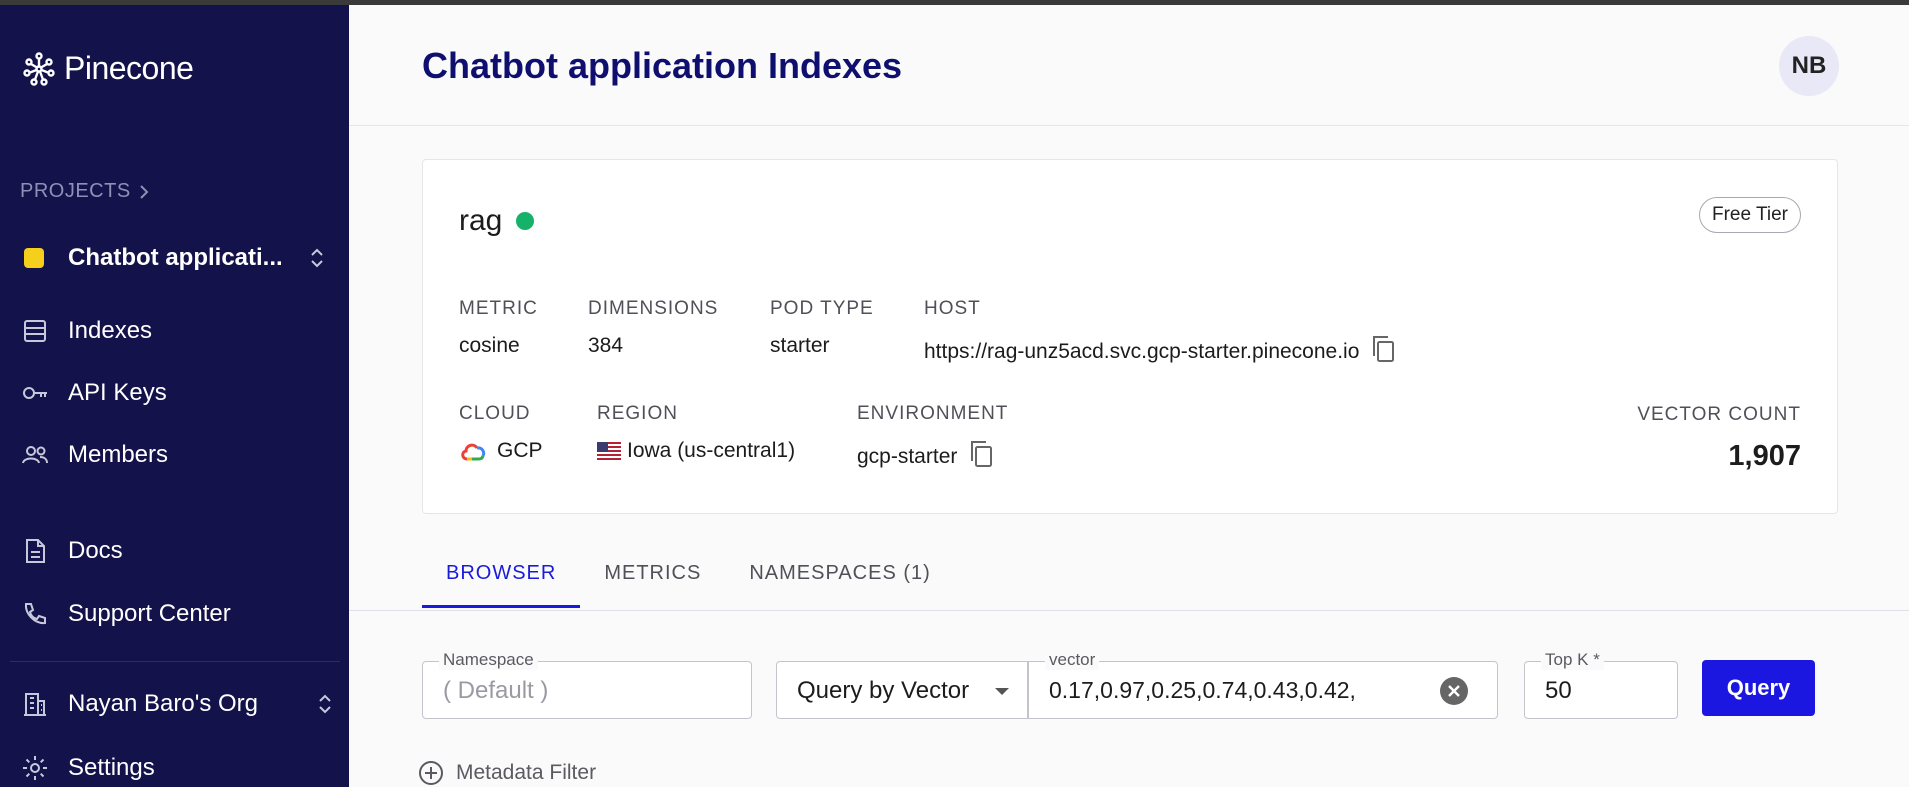 The image size is (1909, 787). Describe the element at coordinates (907, 456) in the screenshot. I see `environment-value: gcp-starter` at that location.